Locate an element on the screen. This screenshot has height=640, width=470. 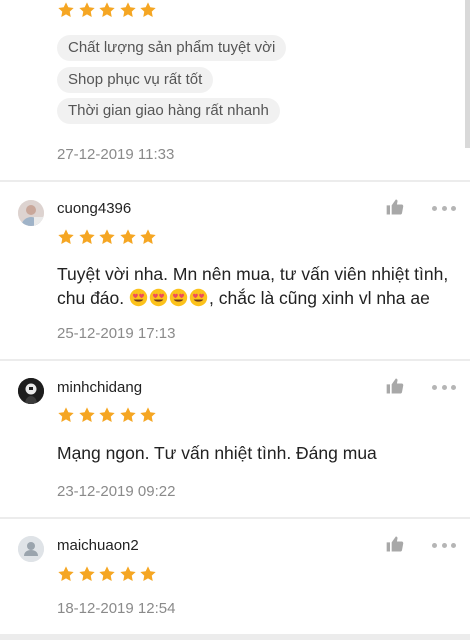
heart-eyes-emoji is located at coordinates (169, 298).